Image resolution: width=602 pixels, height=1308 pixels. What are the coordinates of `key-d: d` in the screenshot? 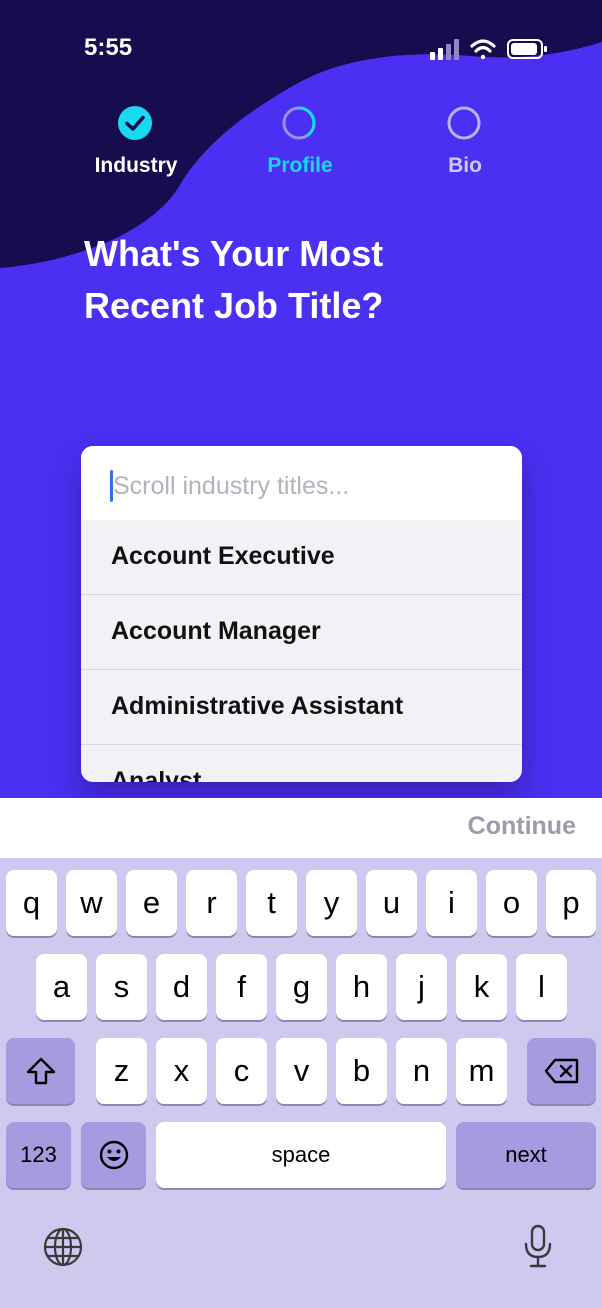 It's located at (181, 987).